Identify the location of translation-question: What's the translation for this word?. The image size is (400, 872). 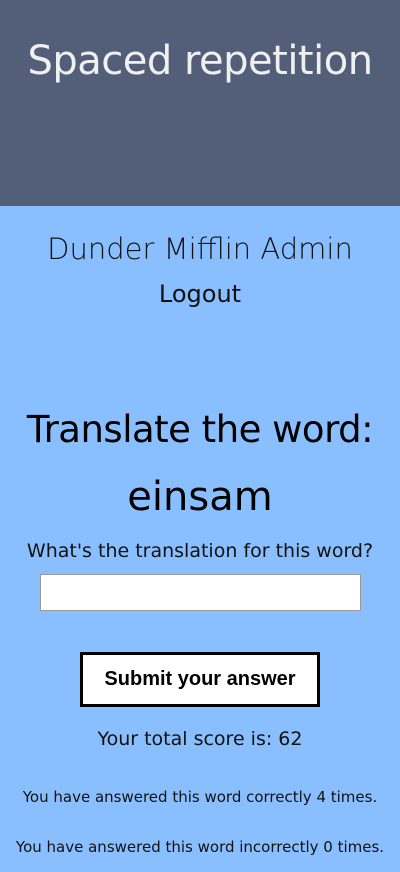
(200, 551).